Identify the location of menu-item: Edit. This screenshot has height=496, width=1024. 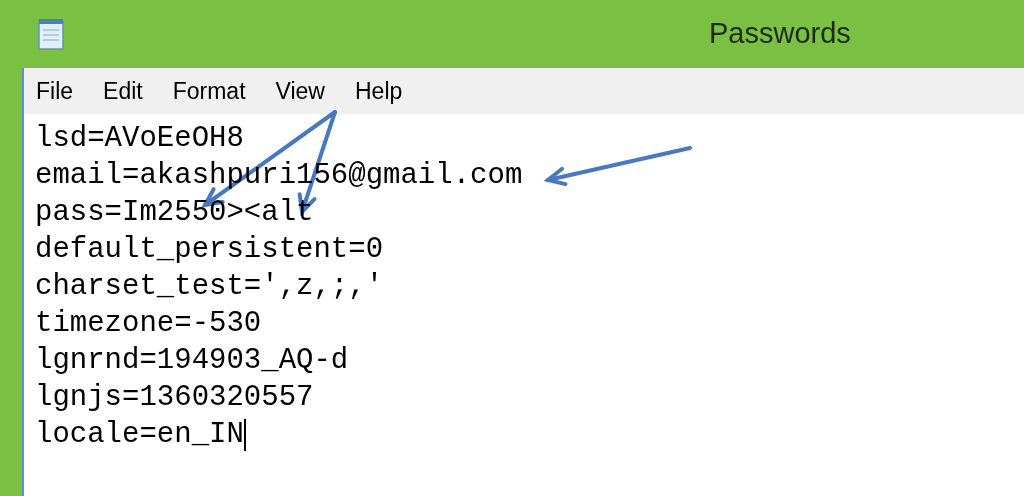
(123, 91).